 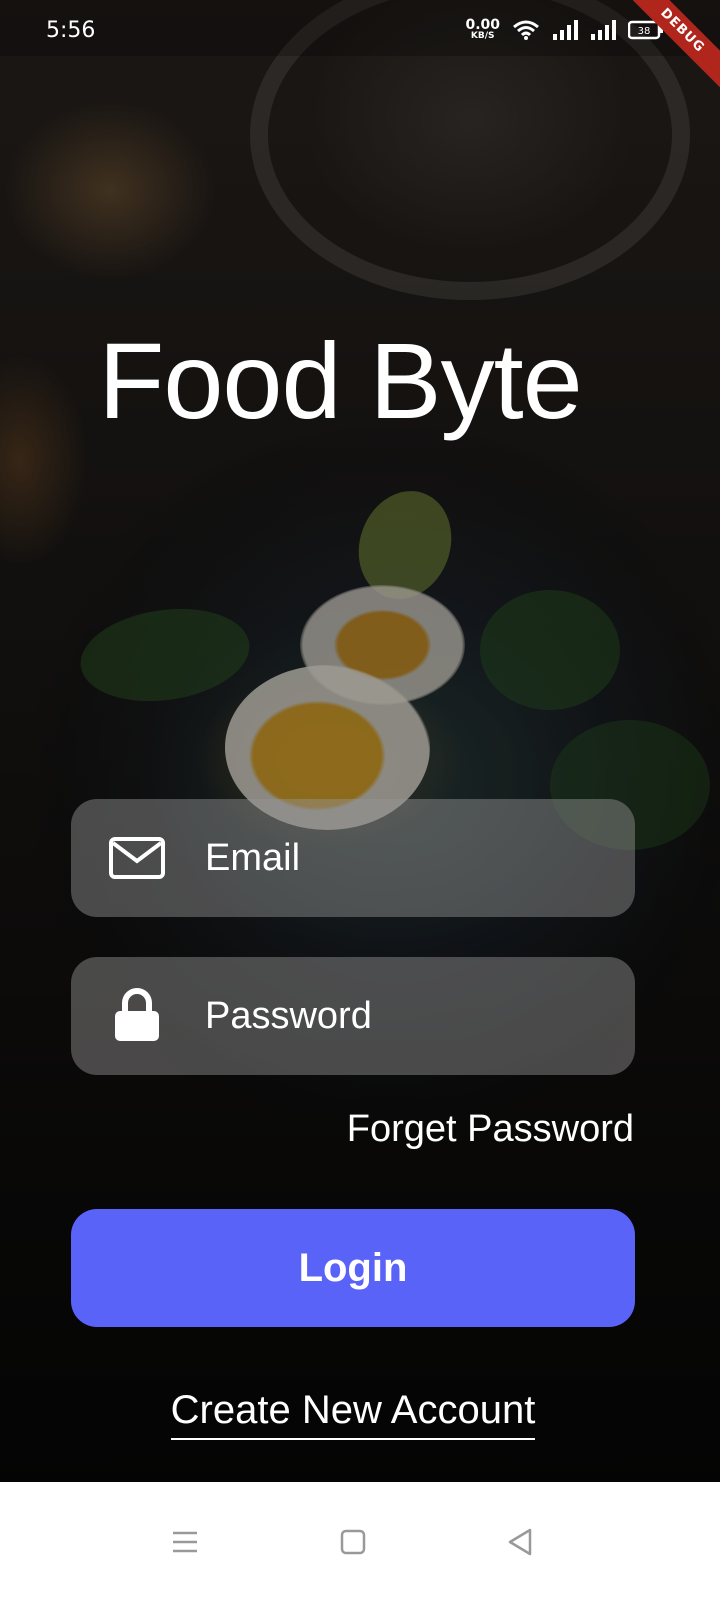 What do you see at coordinates (353, 1542) in the screenshot?
I see `home-square-icon` at bounding box center [353, 1542].